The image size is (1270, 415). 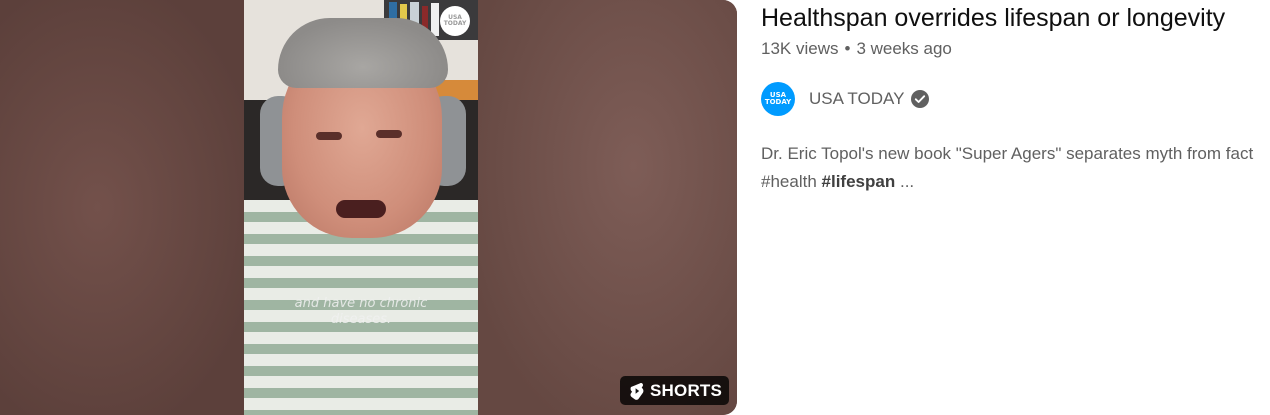 I want to click on watermark-line-2: TODAY, so click(x=455, y=23).